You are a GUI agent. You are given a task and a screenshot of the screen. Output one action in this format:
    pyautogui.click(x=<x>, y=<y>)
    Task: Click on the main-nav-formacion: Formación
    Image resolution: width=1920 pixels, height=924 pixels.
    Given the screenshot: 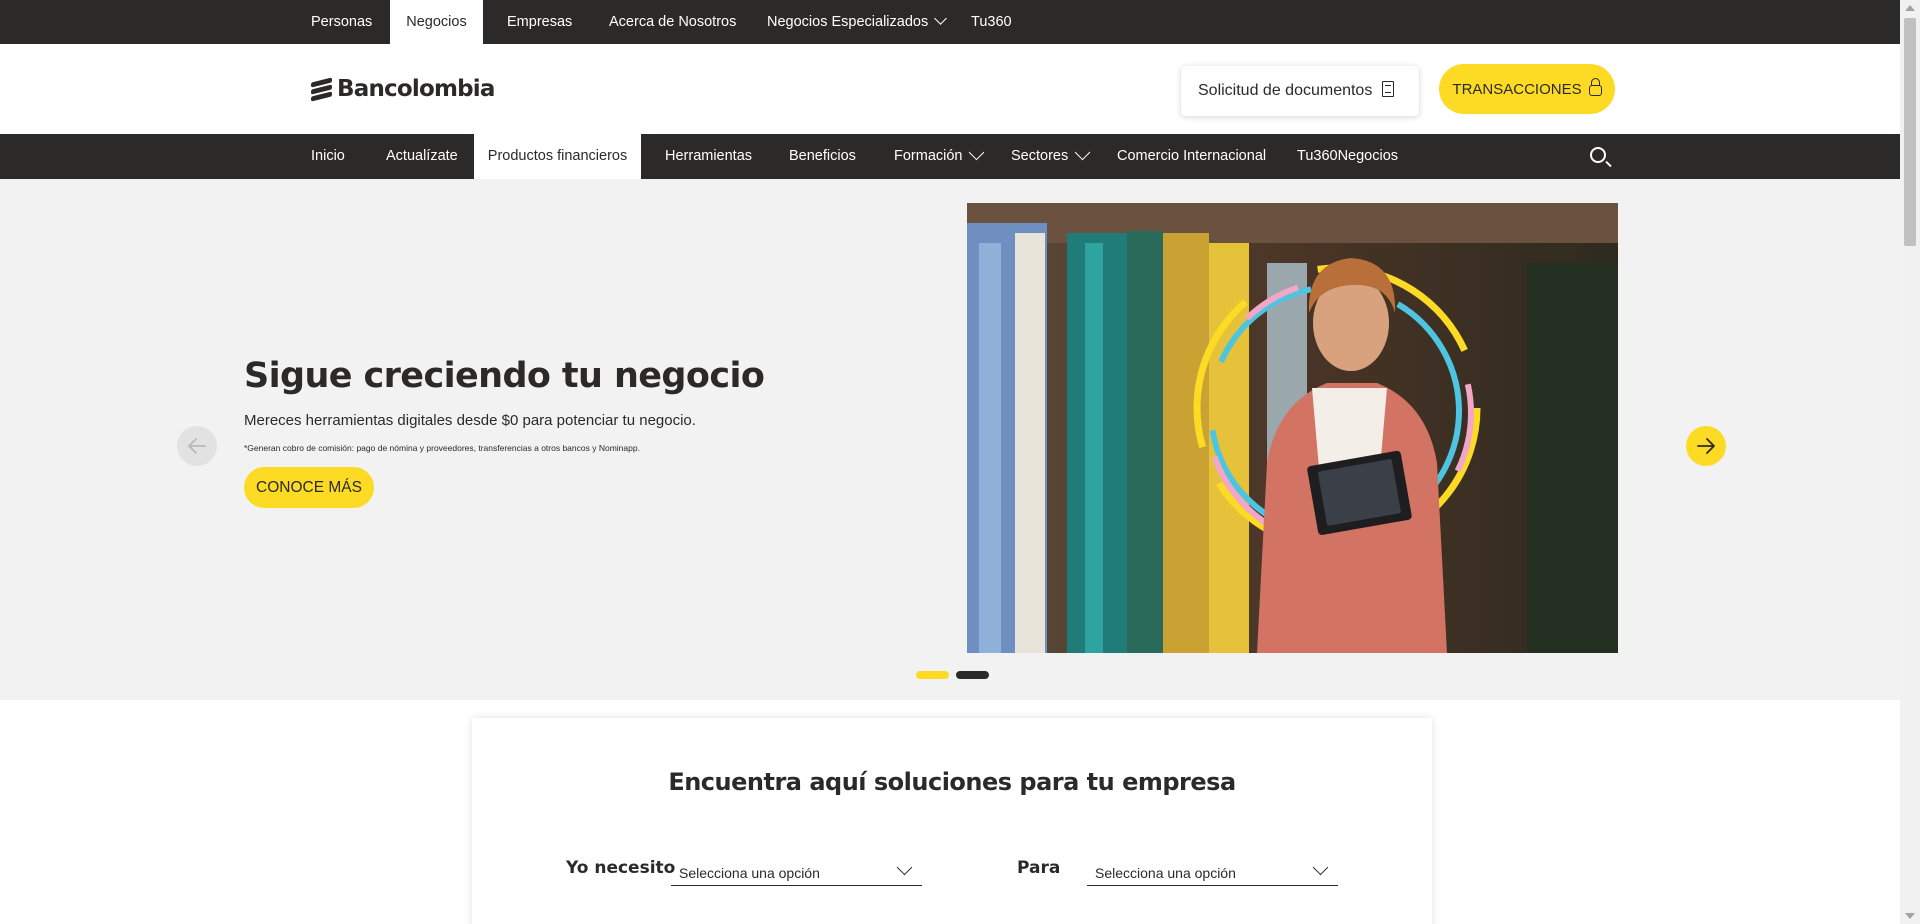 What is the action you would take?
    pyautogui.click(x=928, y=156)
    